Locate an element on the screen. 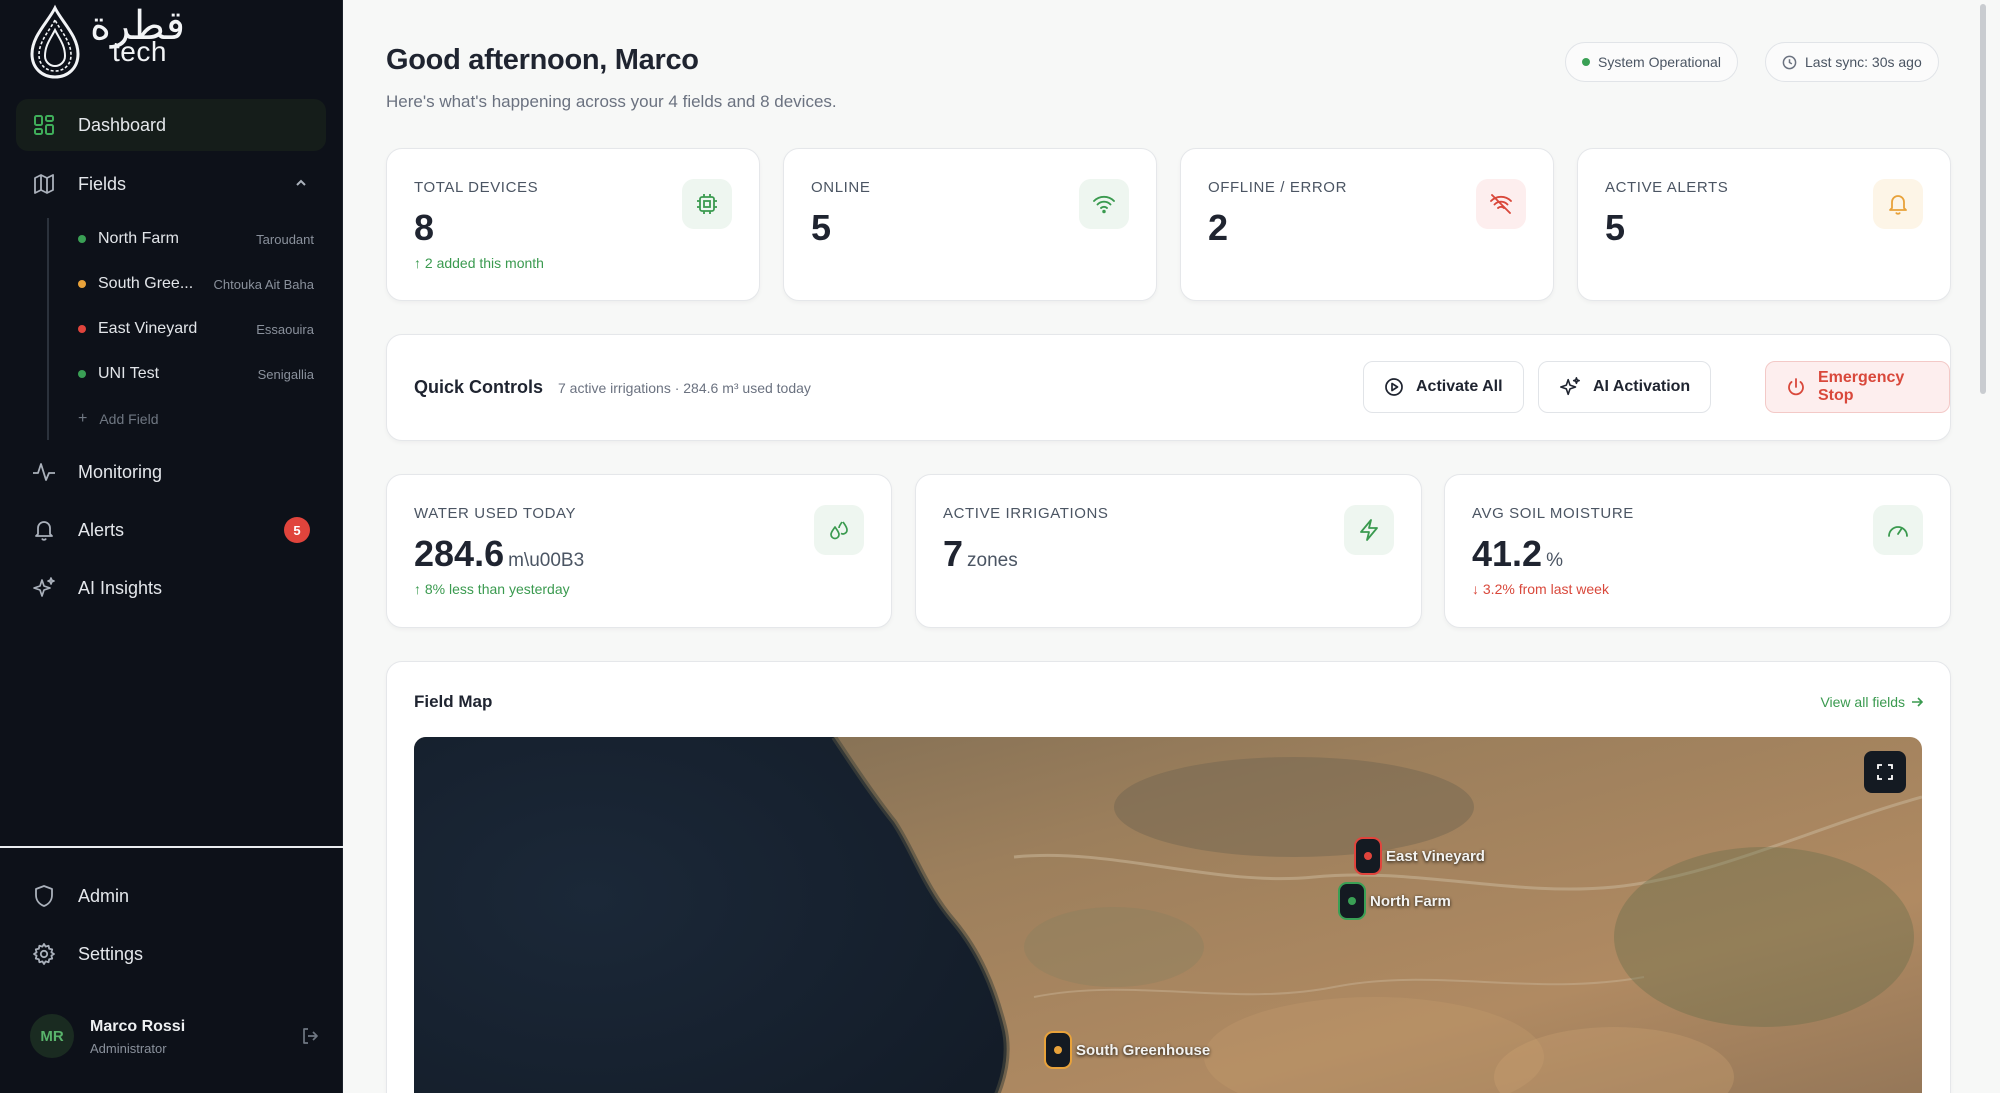  stat-label: WATER USED TODAY is located at coordinates (495, 513).